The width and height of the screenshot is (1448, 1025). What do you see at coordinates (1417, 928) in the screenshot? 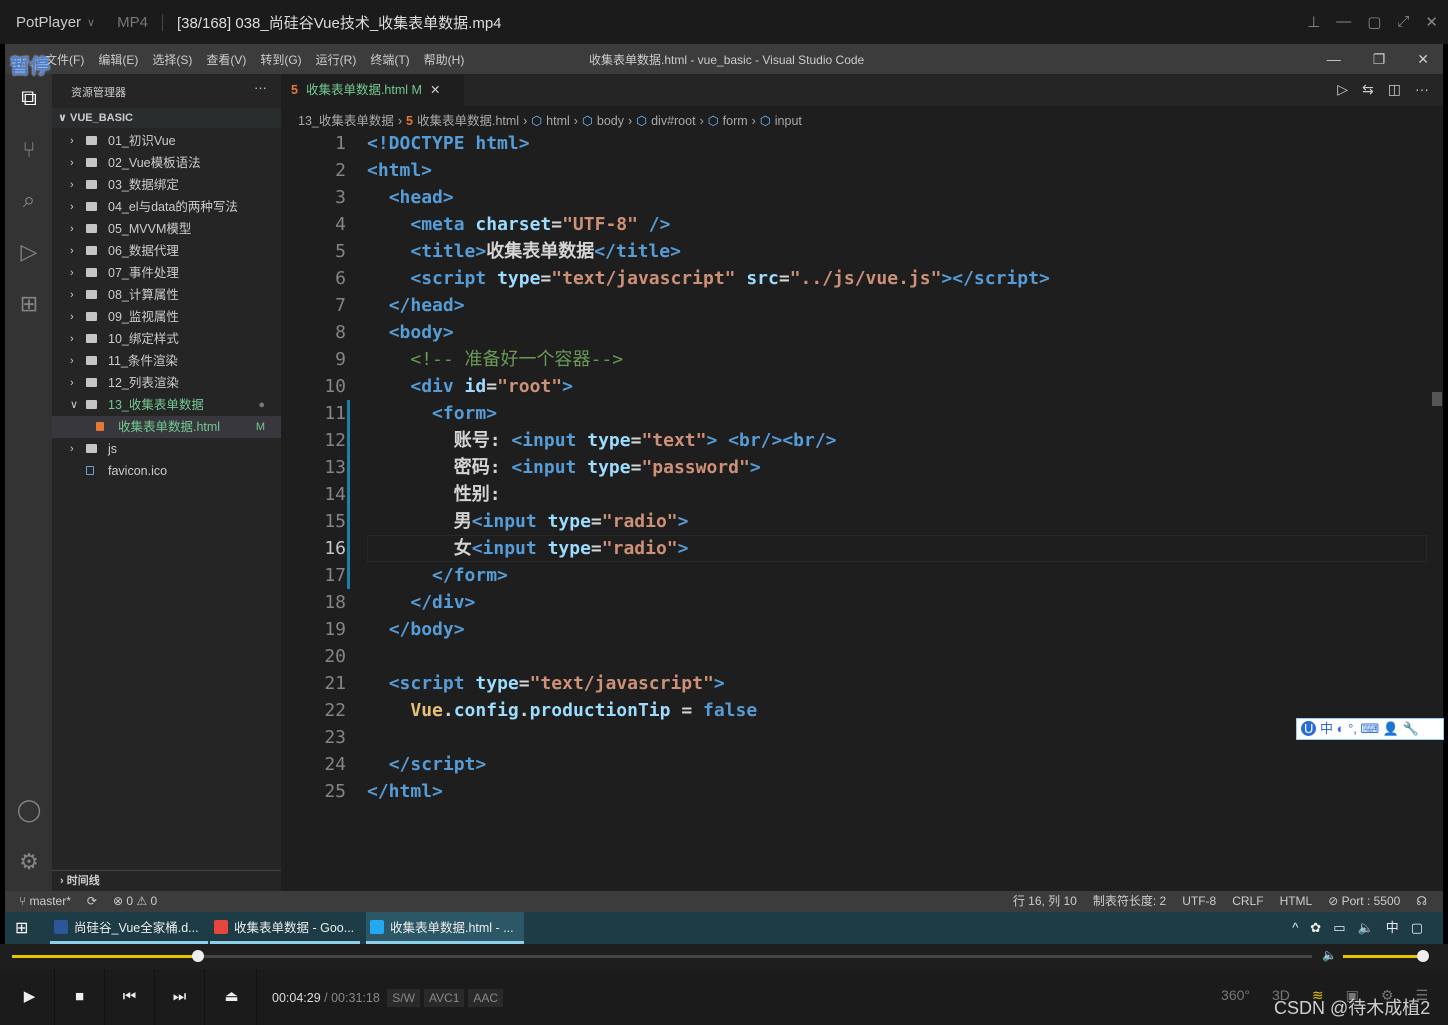
I see `tray-icon: ▢` at bounding box center [1417, 928].